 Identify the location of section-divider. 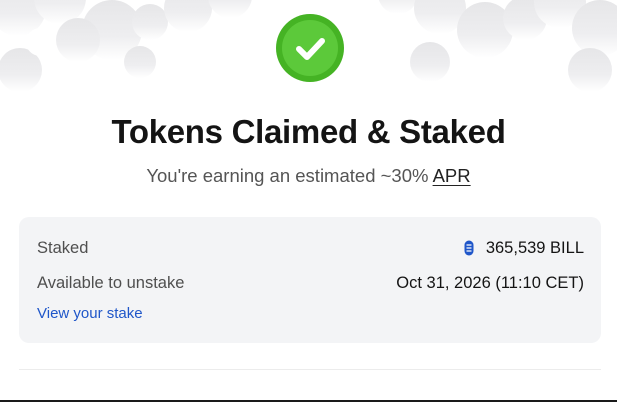
(310, 369).